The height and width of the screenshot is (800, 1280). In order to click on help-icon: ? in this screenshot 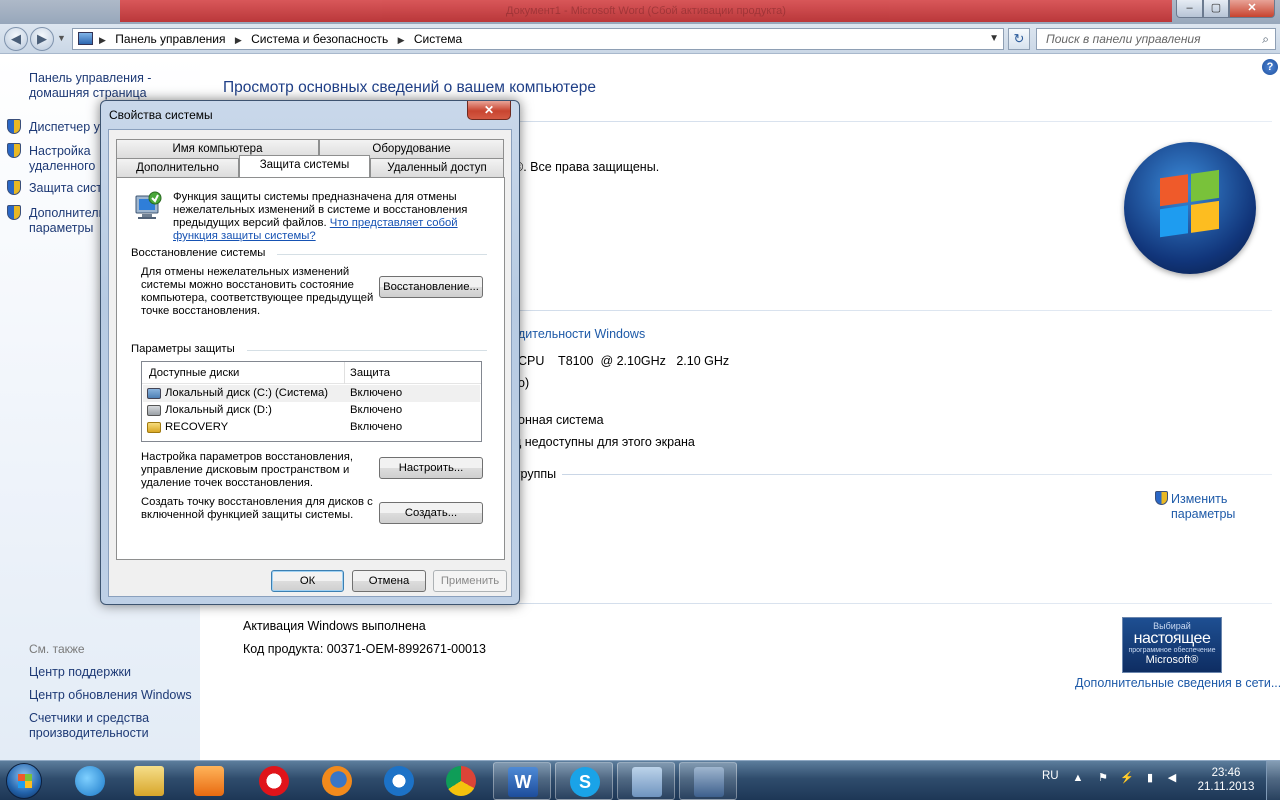, I will do `click(1270, 67)`.